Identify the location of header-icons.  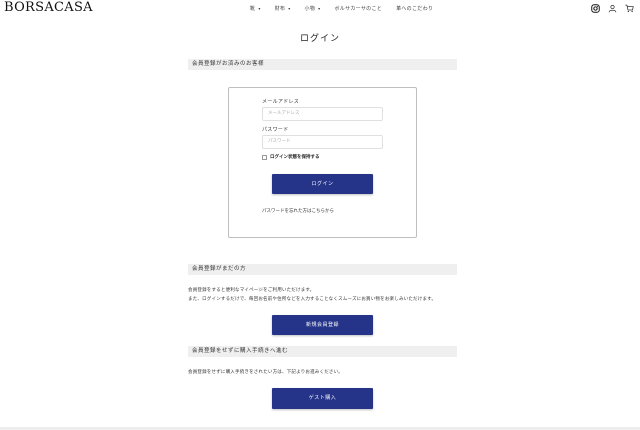
(612, 8).